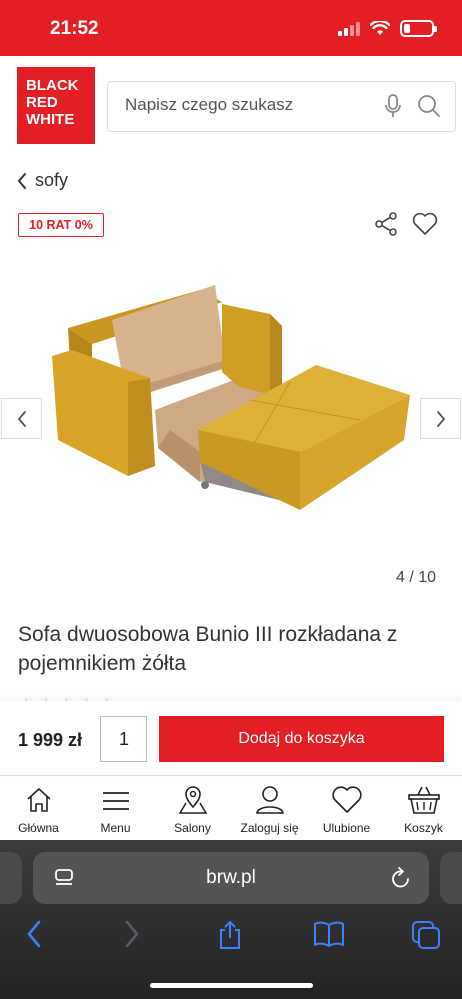 The width and height of the screenshot is (462, 999). I want to click on nav-item-home: Główna, so click(38, 808).